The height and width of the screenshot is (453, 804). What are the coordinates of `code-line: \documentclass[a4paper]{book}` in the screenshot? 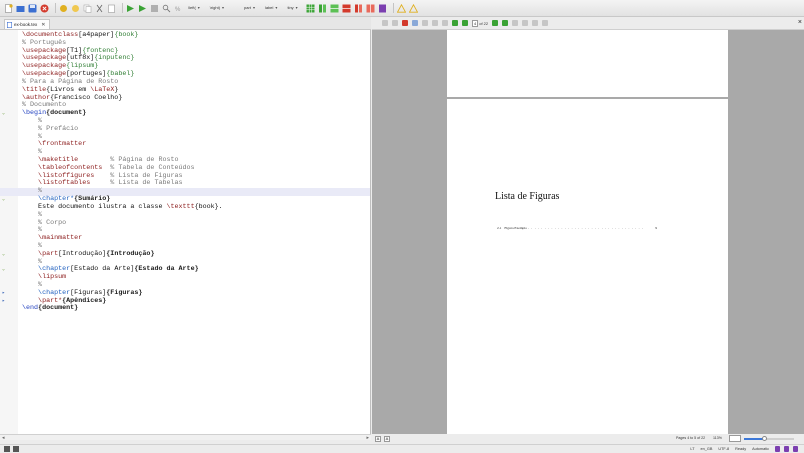 It's located at (196, 35).